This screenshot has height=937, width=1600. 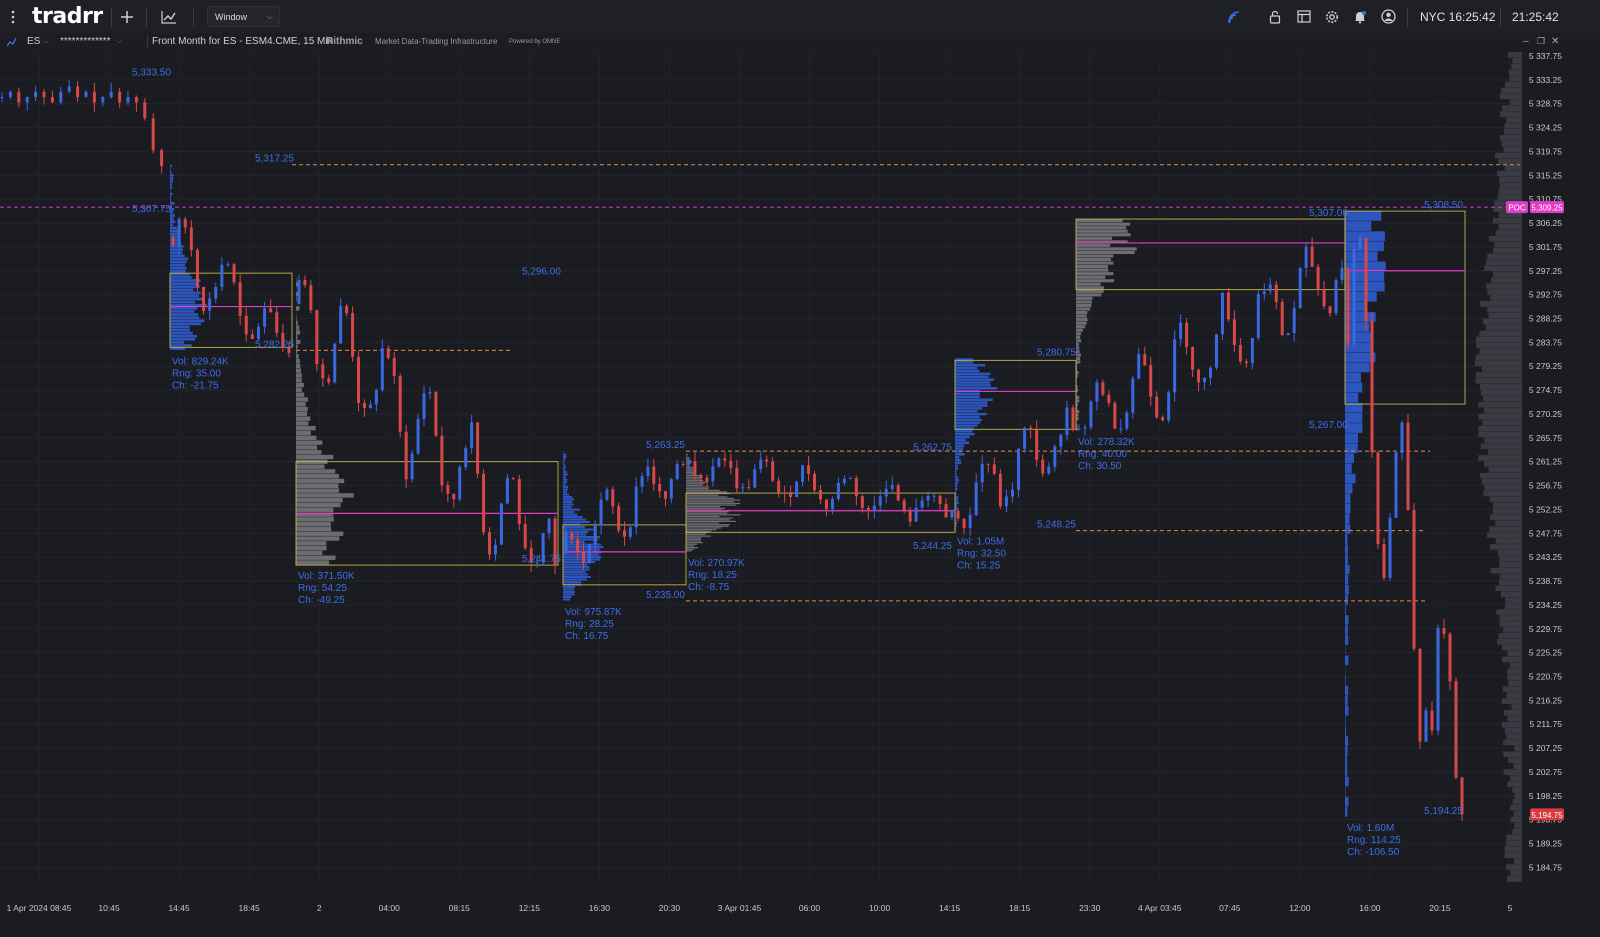 I want to click on account-select: ************* ⌵, so click(x=91, y=41).